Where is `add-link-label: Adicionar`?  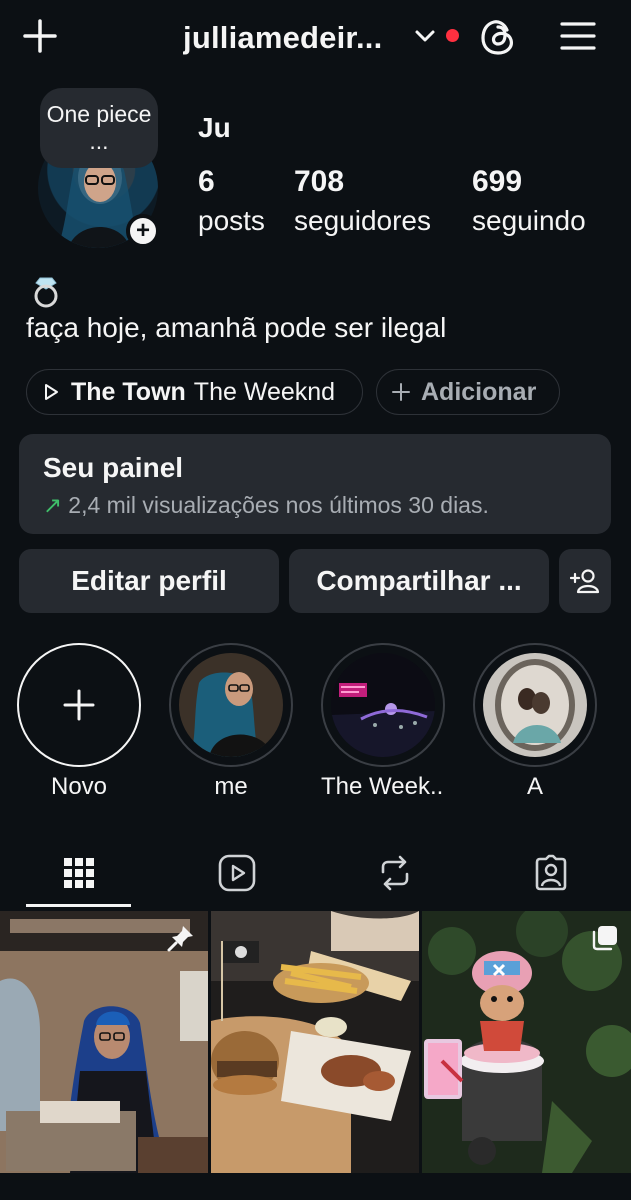 add-link-label: Adicionar is located at coordinates (479, 391).